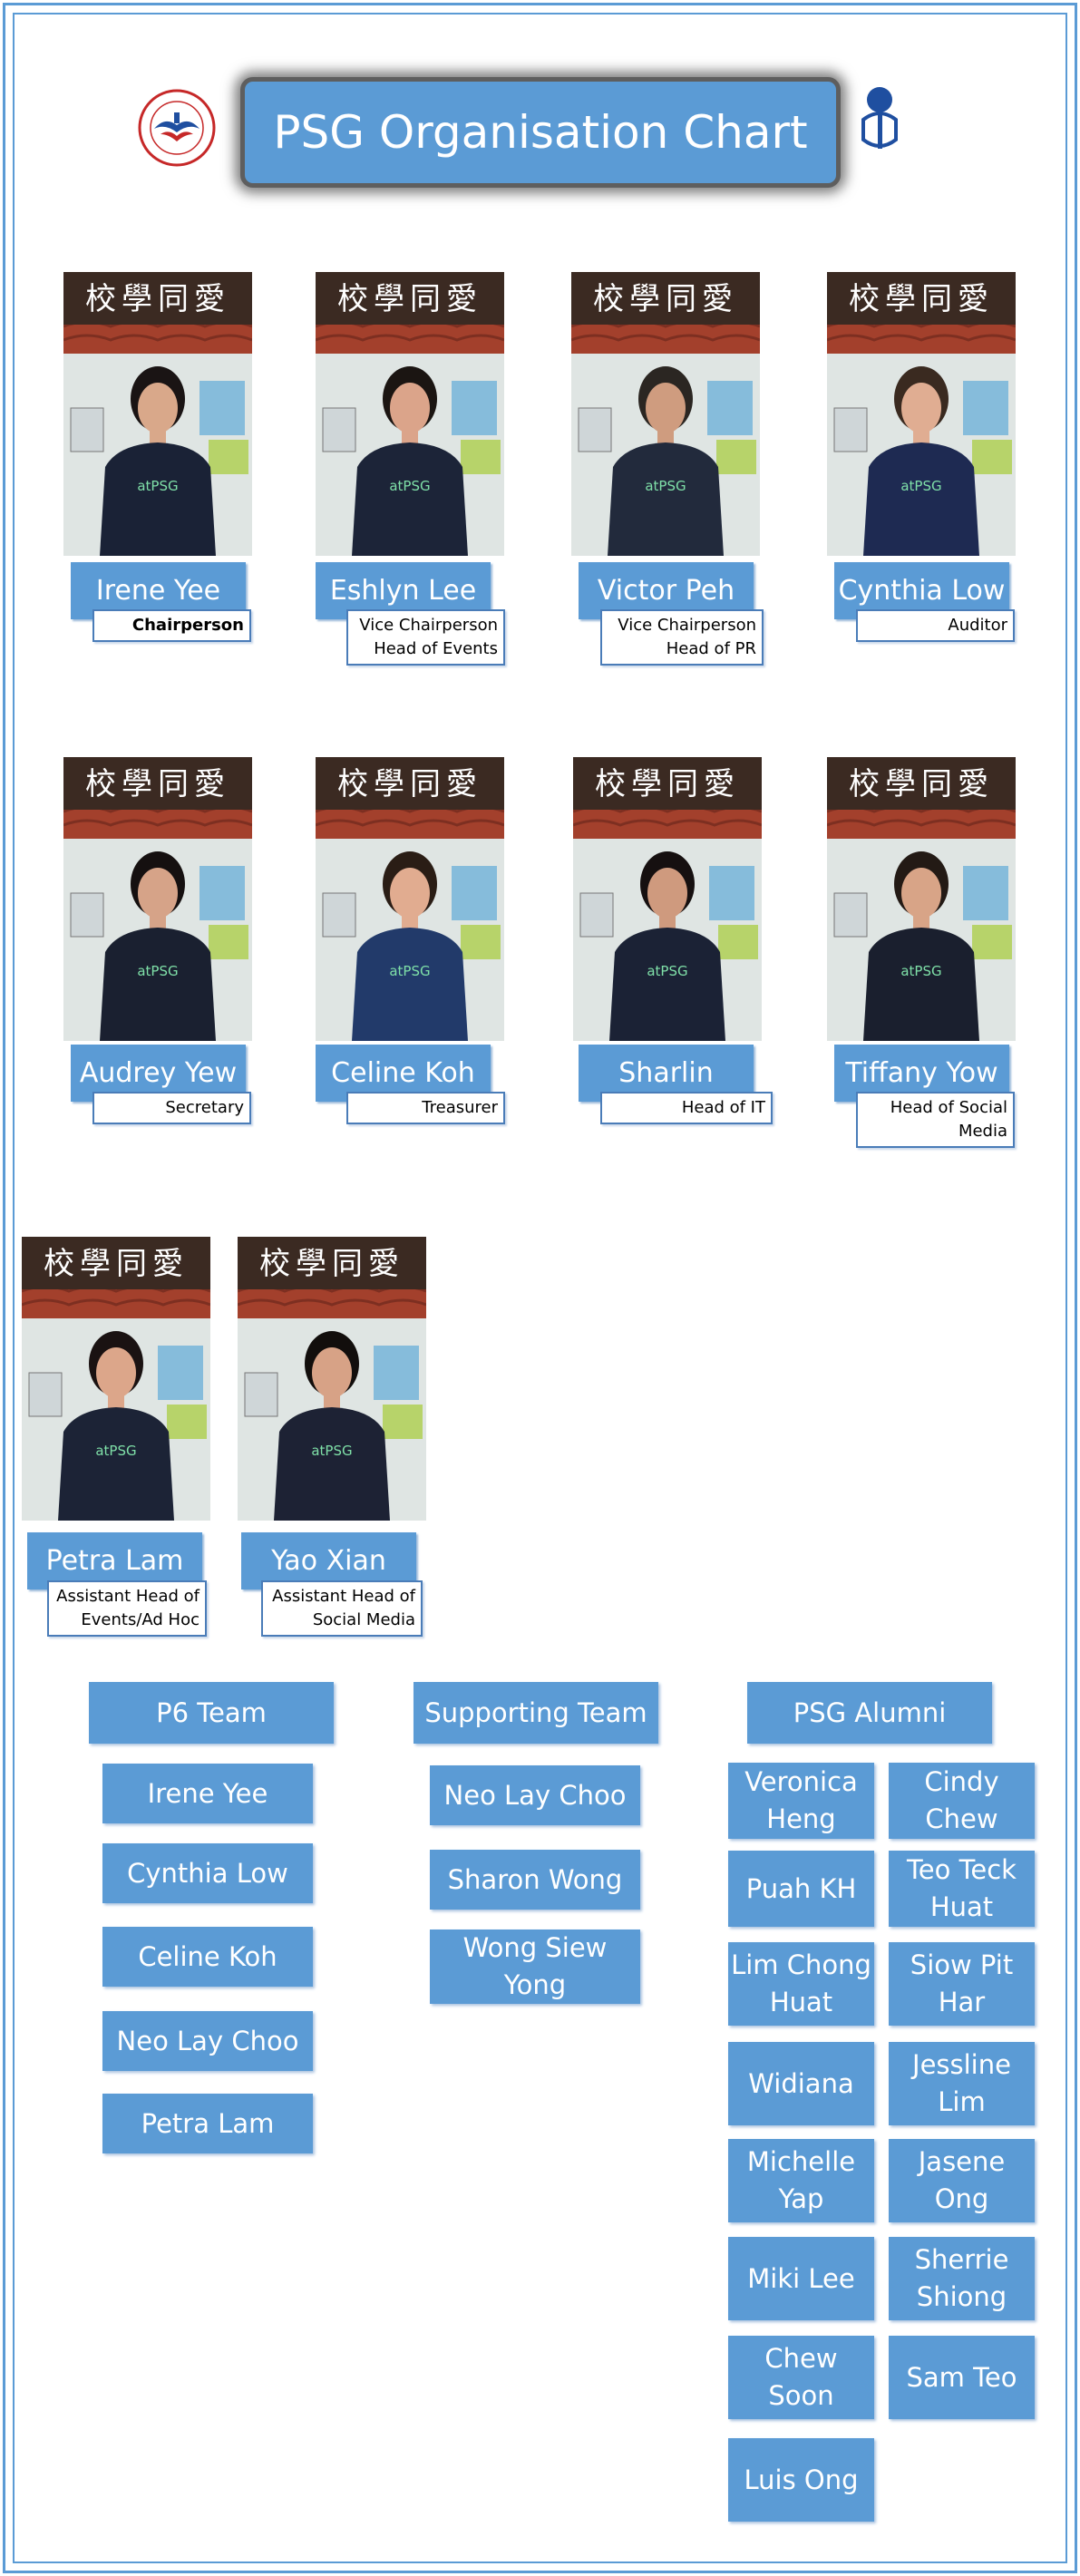 The height and width of the screenshot is (2576, 1080). Describe the element at coordinates (171, 1108) in the screenshot. I see `member-role: Secretary` at that location.